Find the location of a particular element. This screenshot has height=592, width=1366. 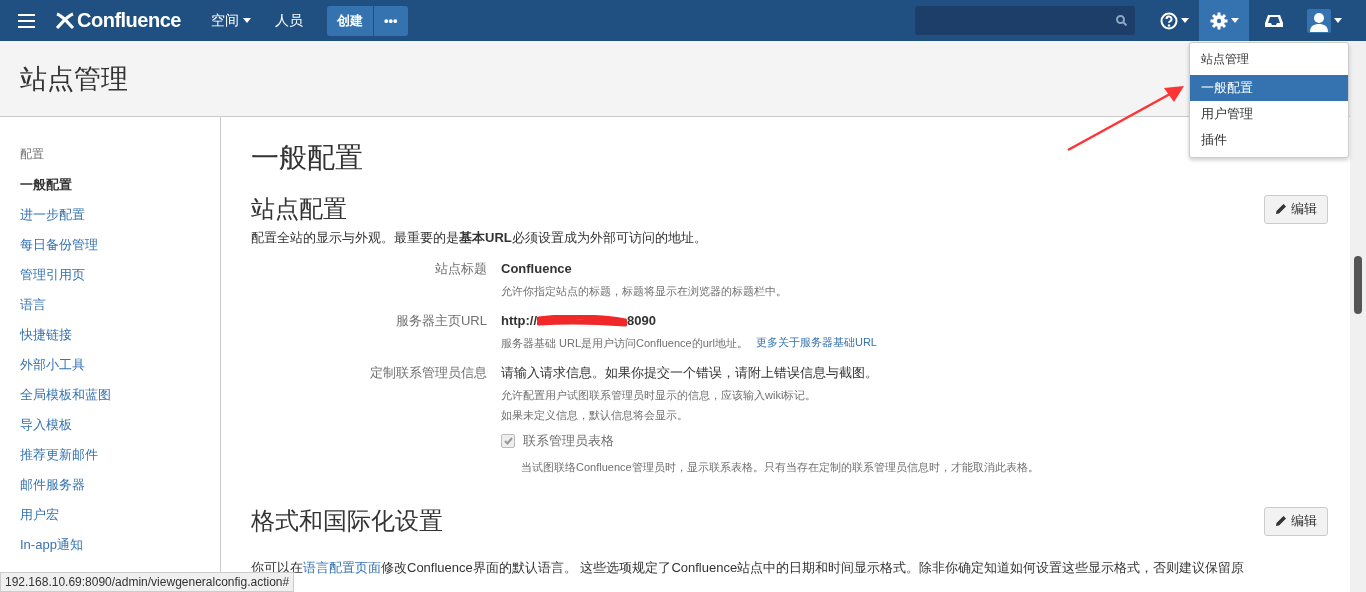

search-field is located at coordinates (1025, 20).